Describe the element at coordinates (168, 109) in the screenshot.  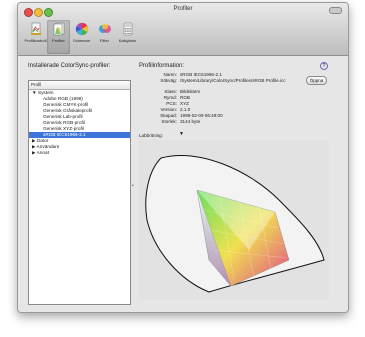
I see `field-label-version: Version:` at that location.